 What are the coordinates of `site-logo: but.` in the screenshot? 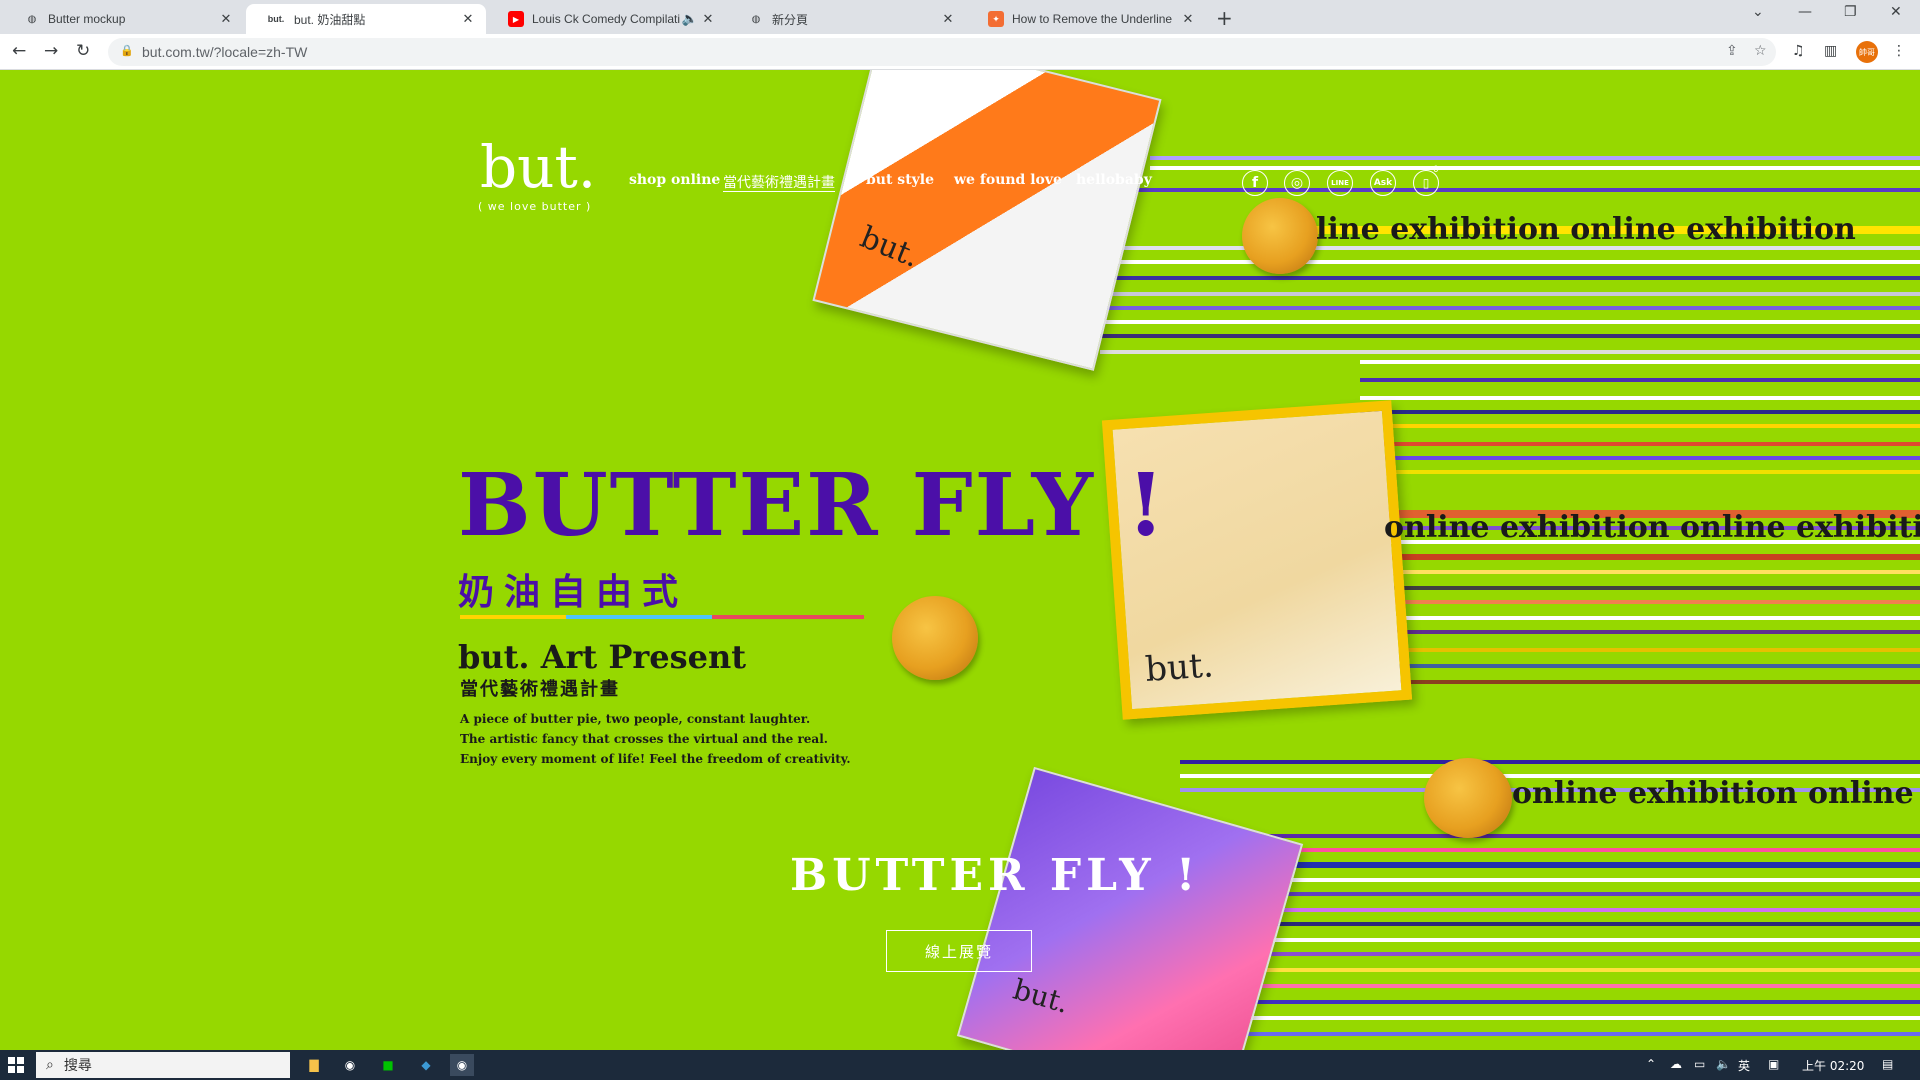 It's located at (538, 167).